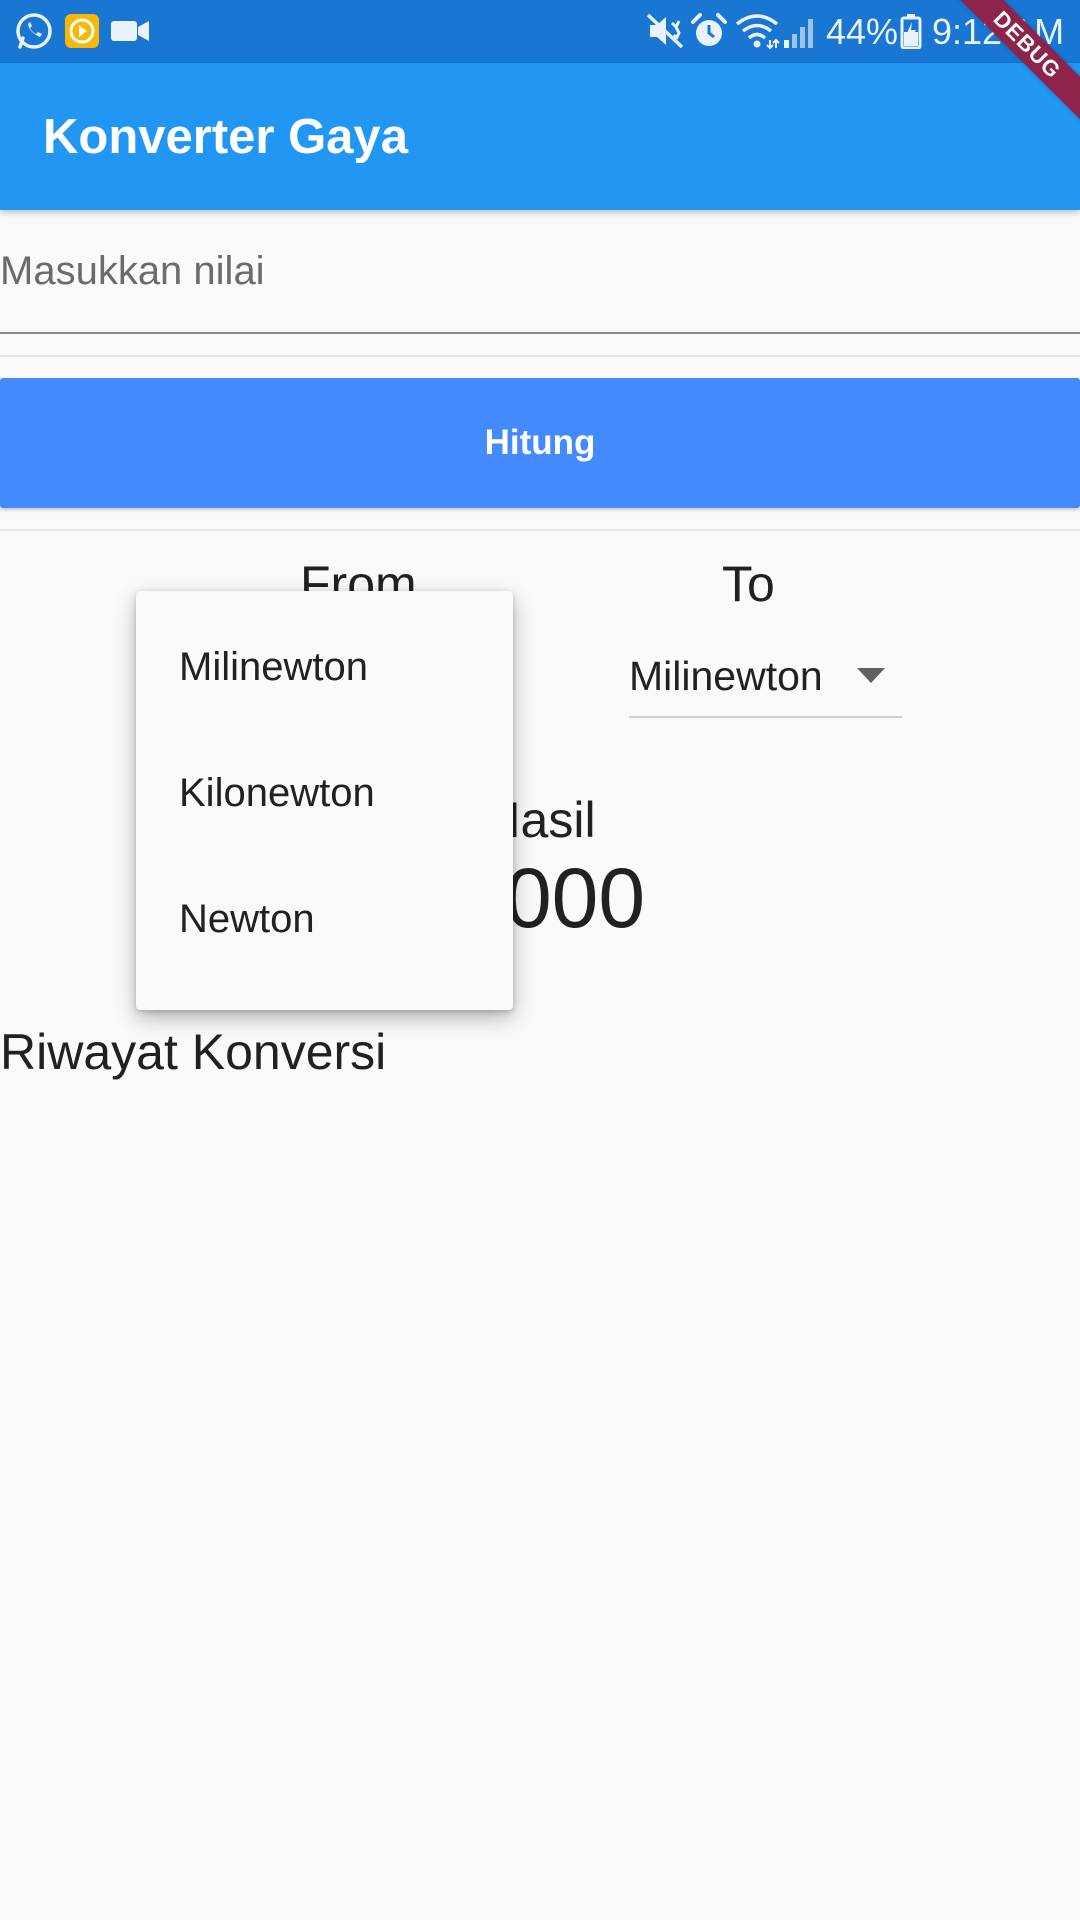 The width and height of the screenshot is (1080, 1920). I want to click on menu-item-newton: Newton, so click(324, 918).